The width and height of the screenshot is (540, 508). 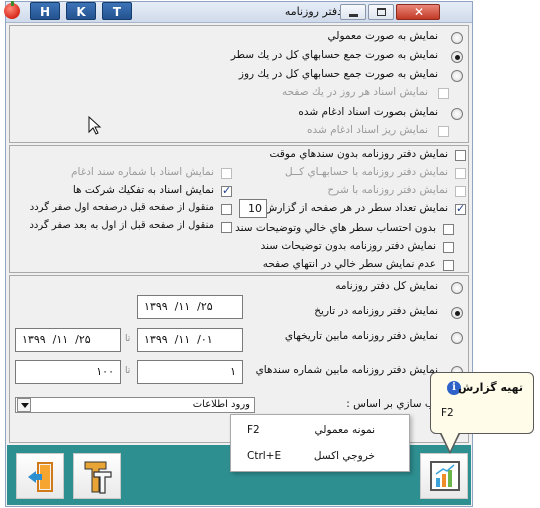 What do you see at coordinates (226, 190) in the screenshot?
I see `checkbox-by-company` at bounding box center [226, 190].